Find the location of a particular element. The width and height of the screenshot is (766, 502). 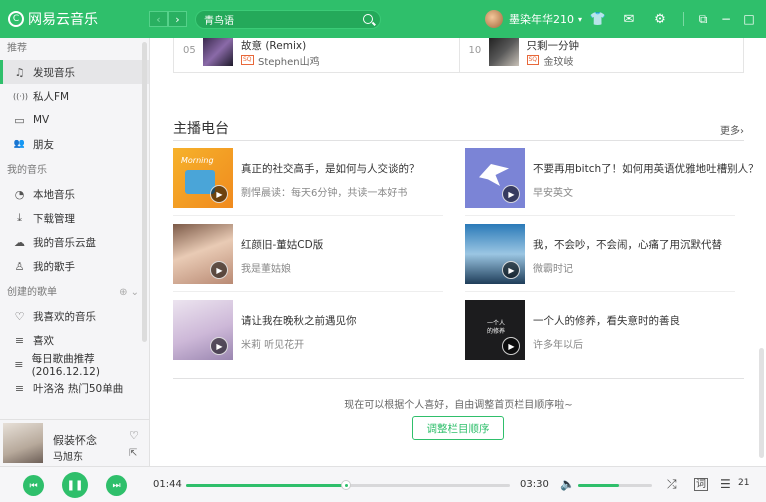

radio-cover: 一个人的修养 ▶ is located at coordinates (495, 330).